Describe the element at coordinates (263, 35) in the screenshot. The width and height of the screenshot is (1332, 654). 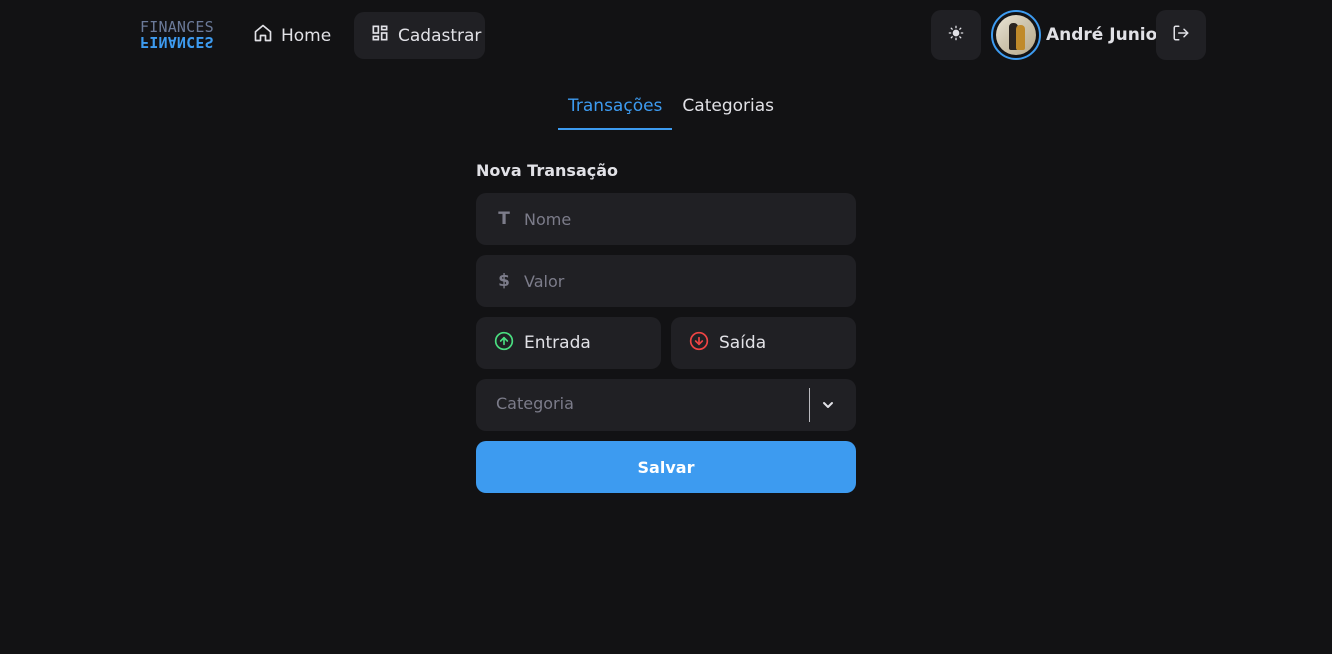
I see `home-icon` at that location.